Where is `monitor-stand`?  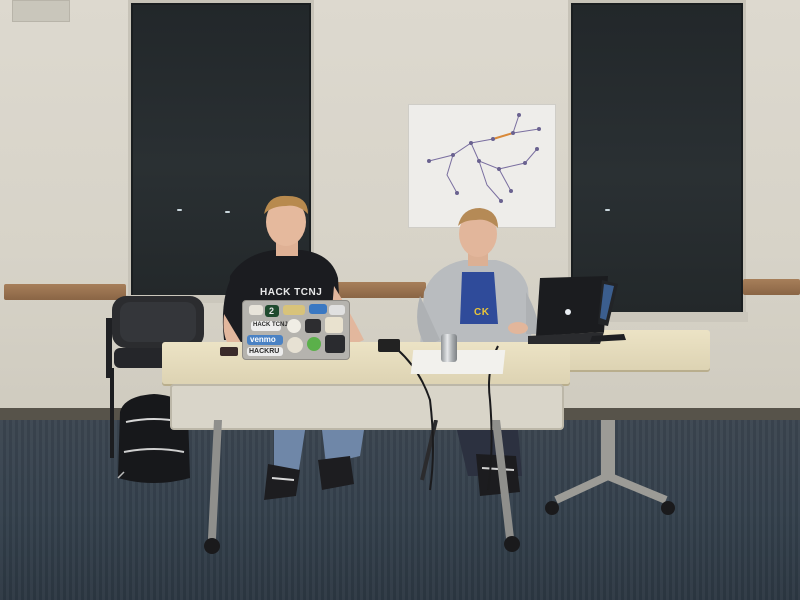
monitor-stand is located at coordinates (608, 311).